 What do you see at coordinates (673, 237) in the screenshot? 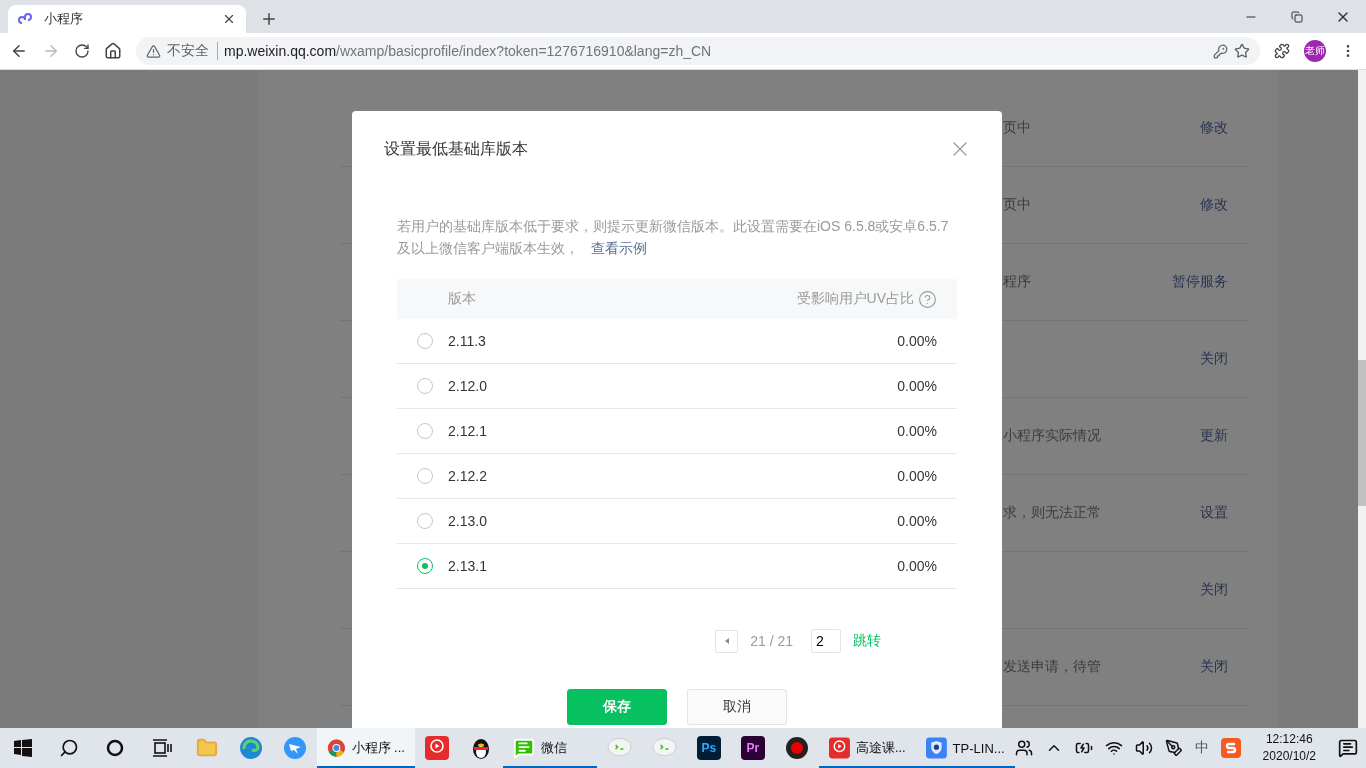
I see `dialog-description: 若用户的基础库版本低于要求，则提示更新微信版本。此设置需要在iOS 6.5.8或安卓6.5.7及以上微信客户端版本生效， 查看示例` at bounding box center [673, 237].